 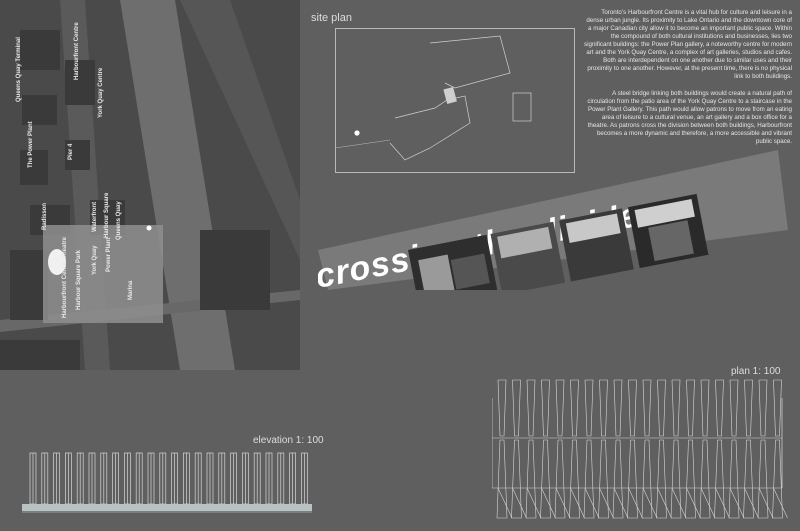 What do you see at coordinates (45, 216) in the screenshot?
I see `map-label-6: Radisson` at bounding box center [45, 216].